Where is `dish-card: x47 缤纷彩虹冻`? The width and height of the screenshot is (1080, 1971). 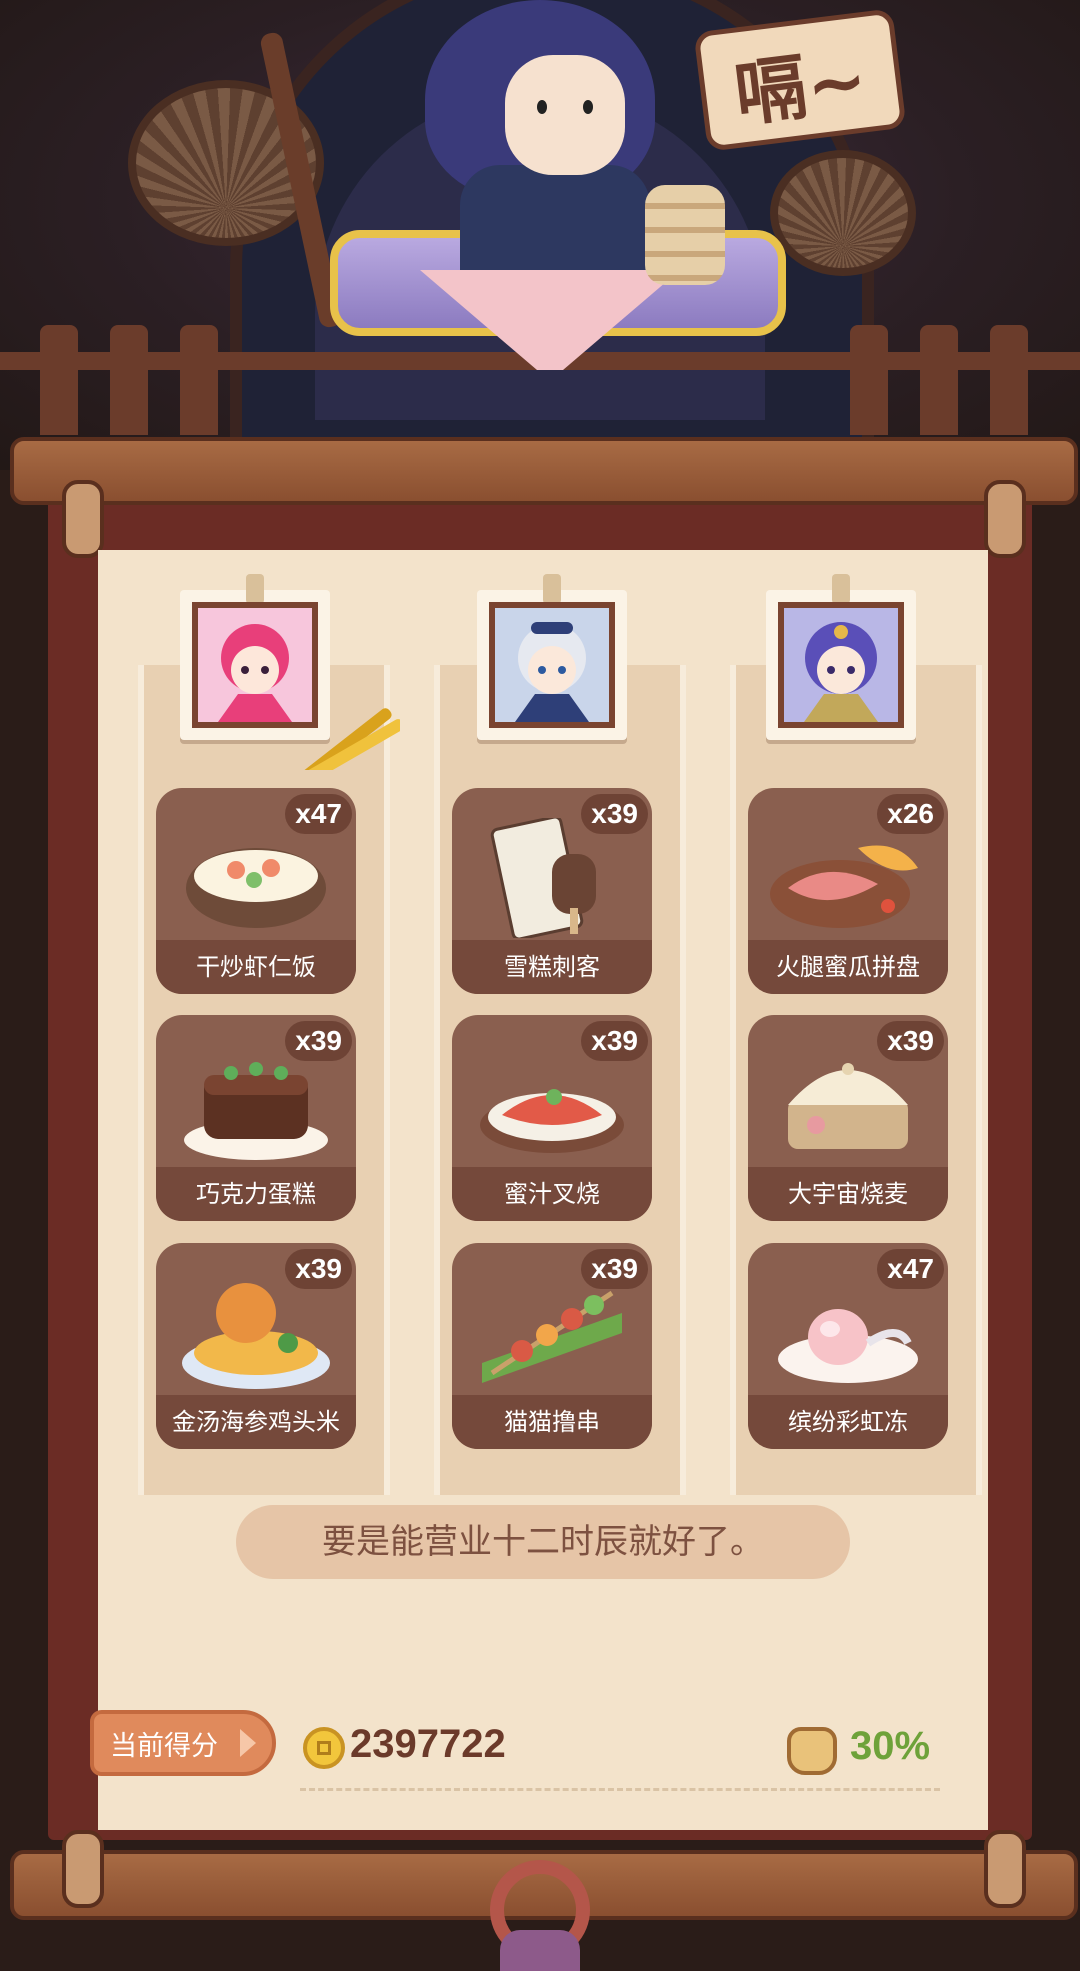
dish-card: x47 缤纷彩虹冻 is located at coordinates (848, 1346).